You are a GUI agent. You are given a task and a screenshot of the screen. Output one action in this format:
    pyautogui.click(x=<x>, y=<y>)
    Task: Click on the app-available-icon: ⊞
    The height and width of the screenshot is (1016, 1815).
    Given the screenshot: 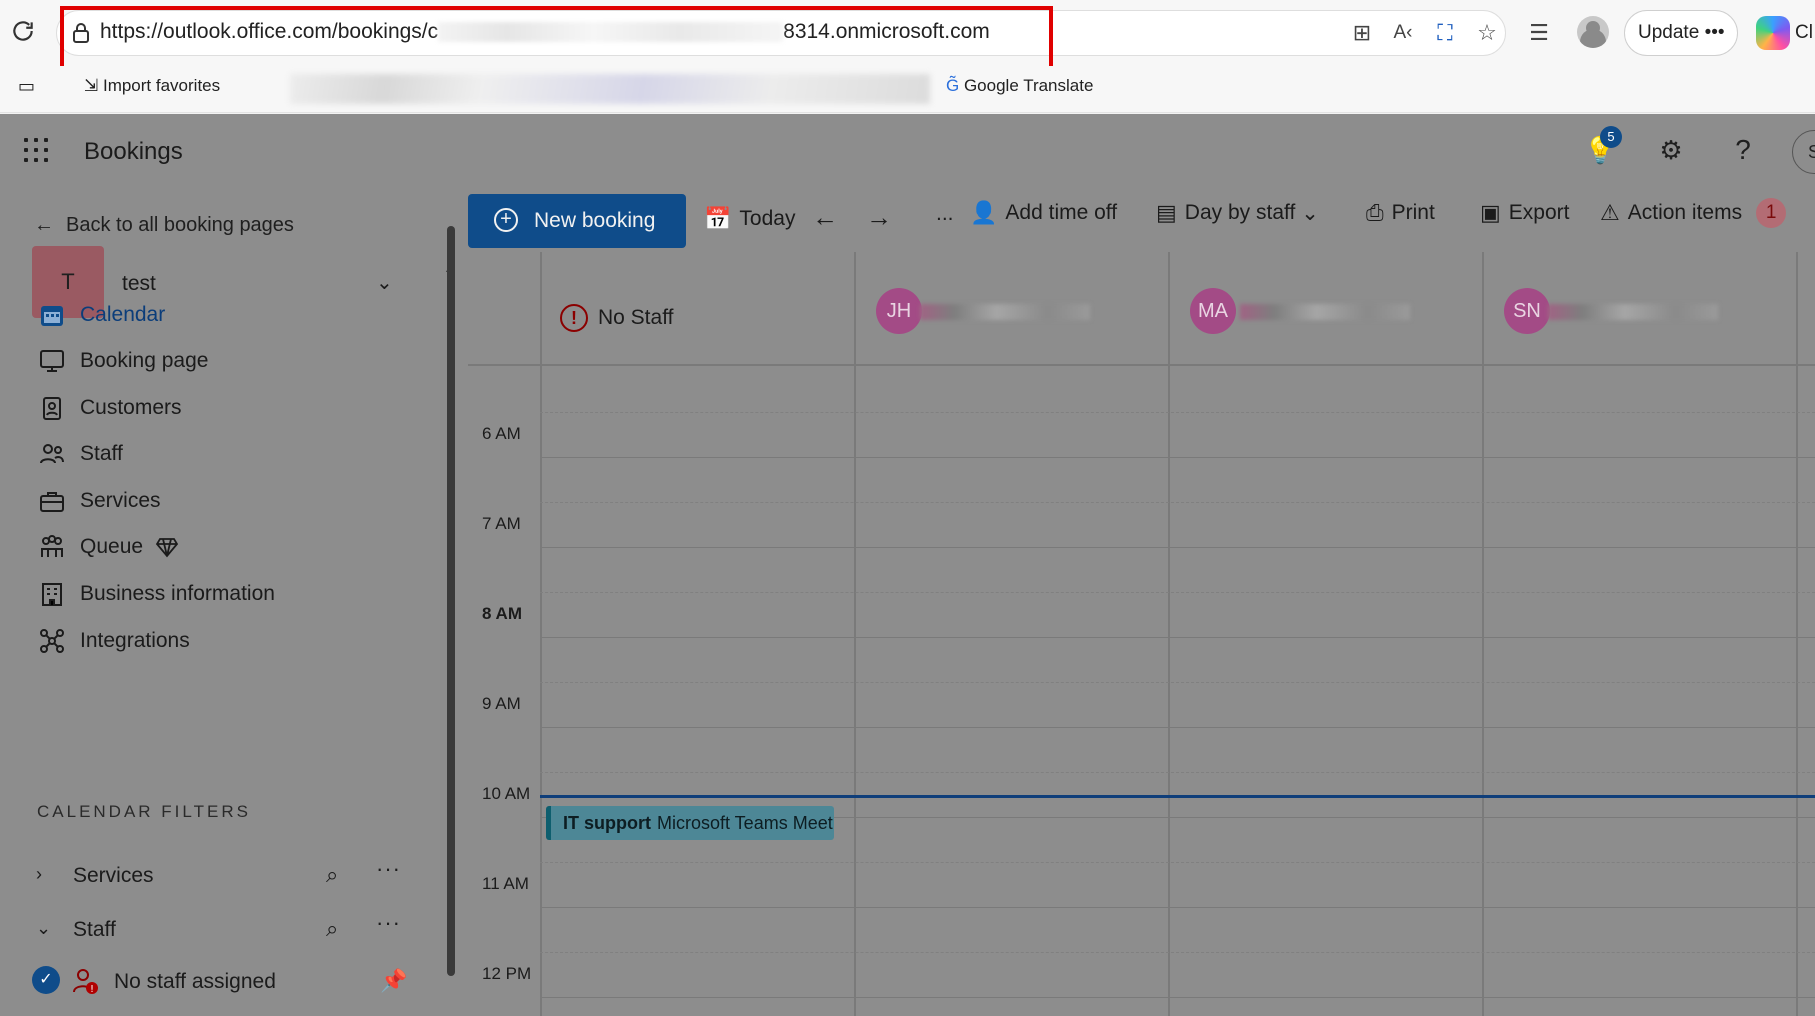 What is the action you would take?
    pyautogui.click(x=1362, y=33)
    